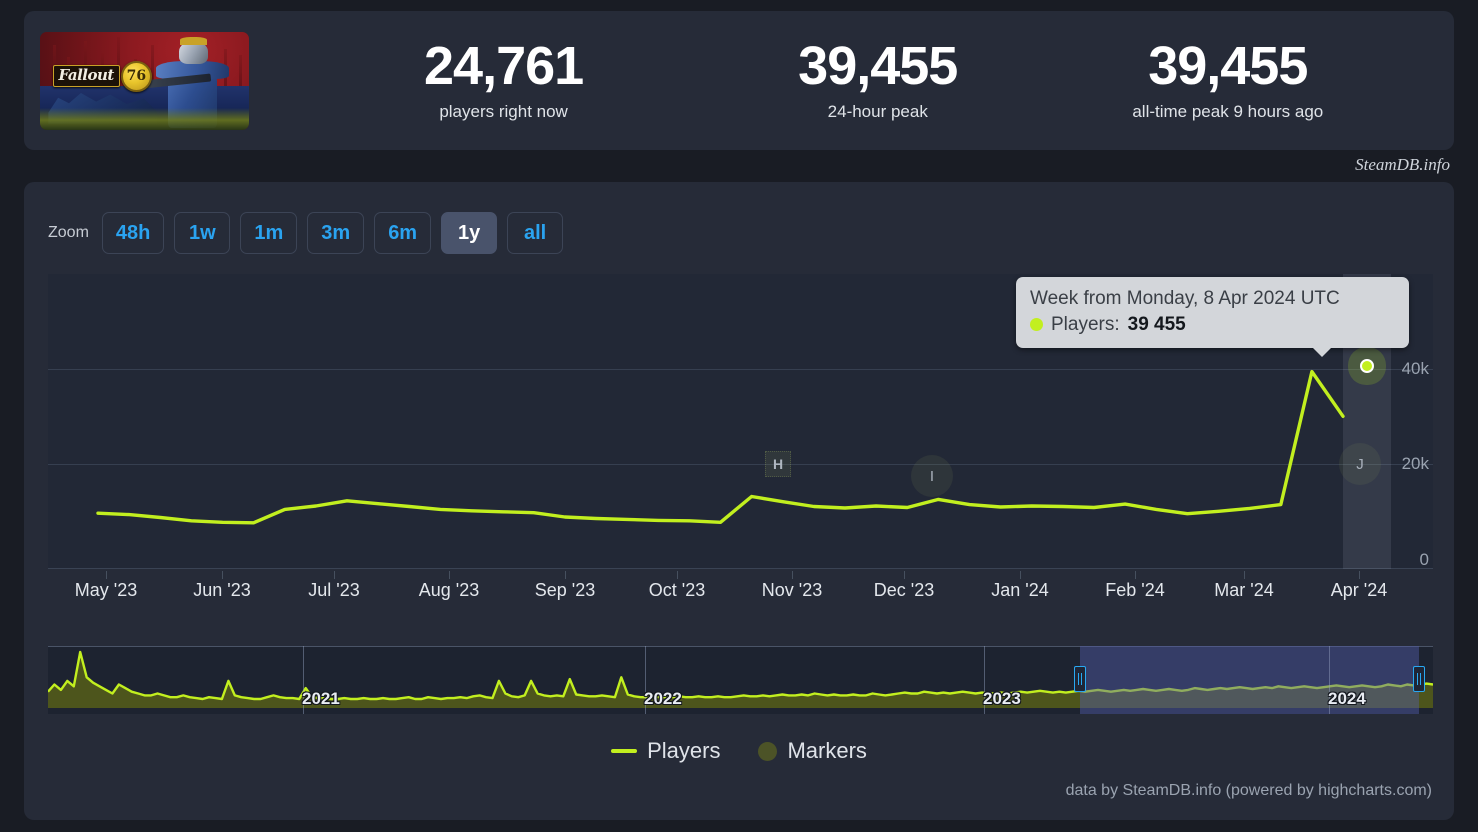 Image resolution: width=1478 pixels, height=832 pixels. What do you see at coordinates (334, 590) in the screenshot?
I see `x-axis-label-2: Jul '23` at bounding box center [334, 590].